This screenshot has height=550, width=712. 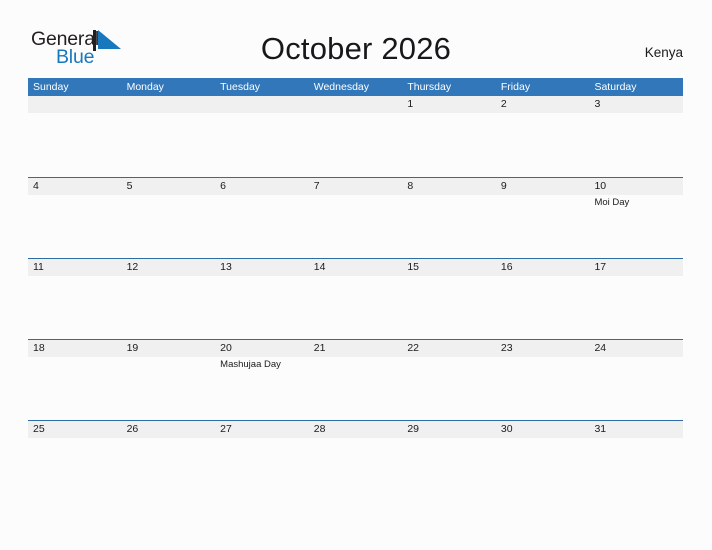 I want to click on weekday-monday: Monday, so click(x=145, y=87).